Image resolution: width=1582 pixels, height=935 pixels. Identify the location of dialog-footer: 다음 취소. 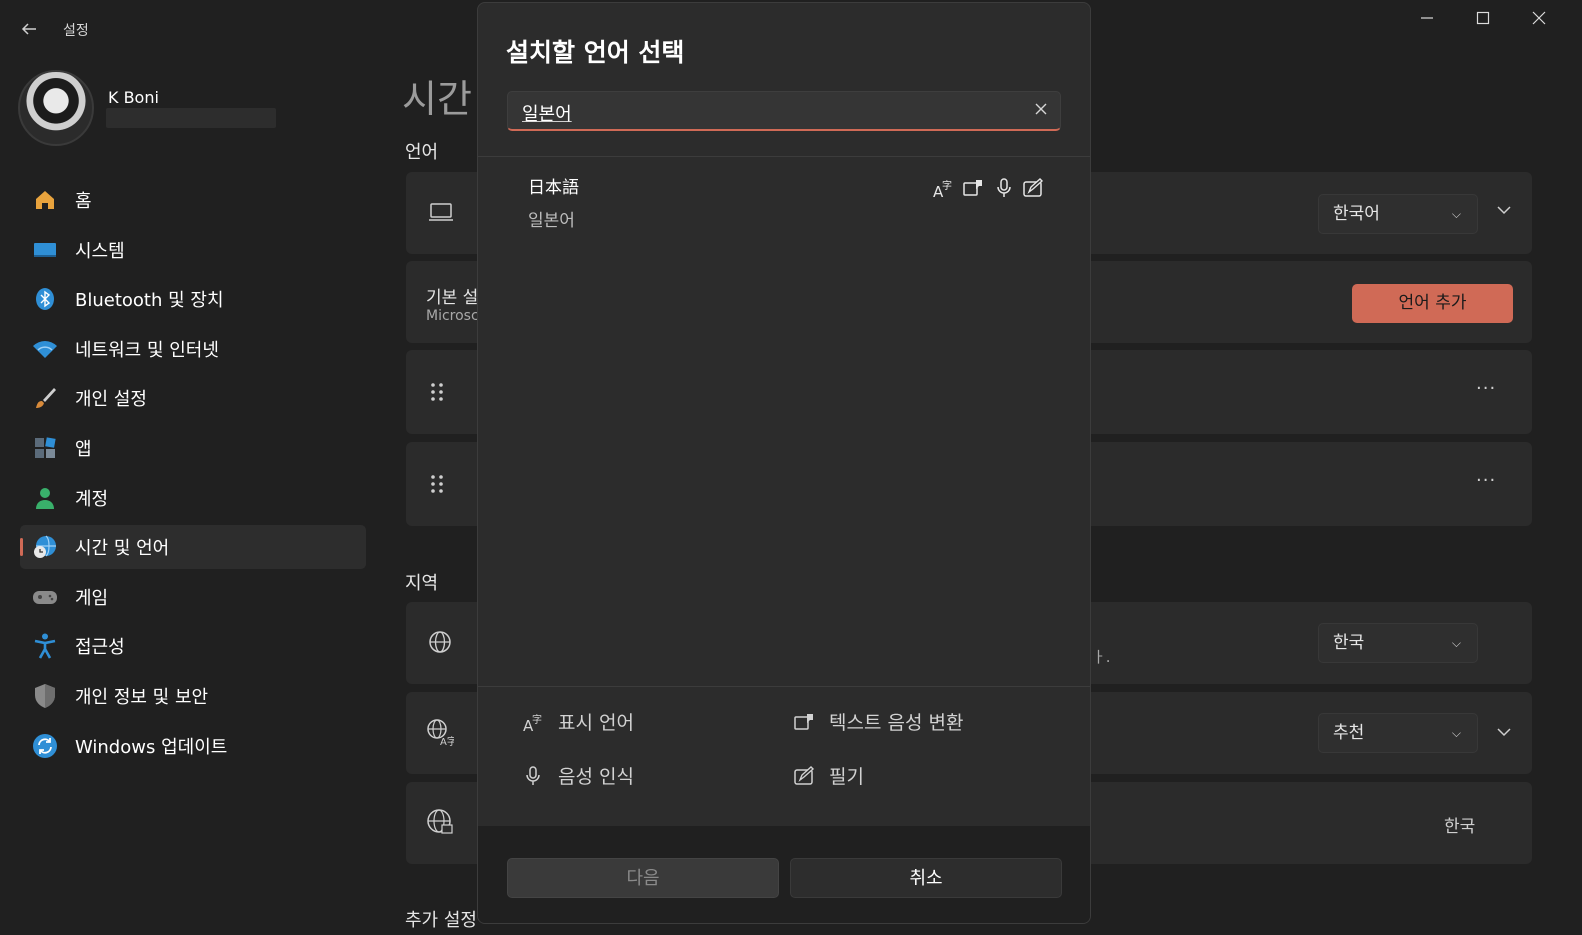
(784, 874).